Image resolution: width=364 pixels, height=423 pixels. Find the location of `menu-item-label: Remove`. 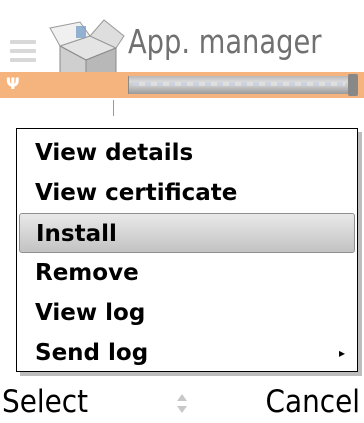

menu-item-label: Remove is located at coordinates (87, 273).